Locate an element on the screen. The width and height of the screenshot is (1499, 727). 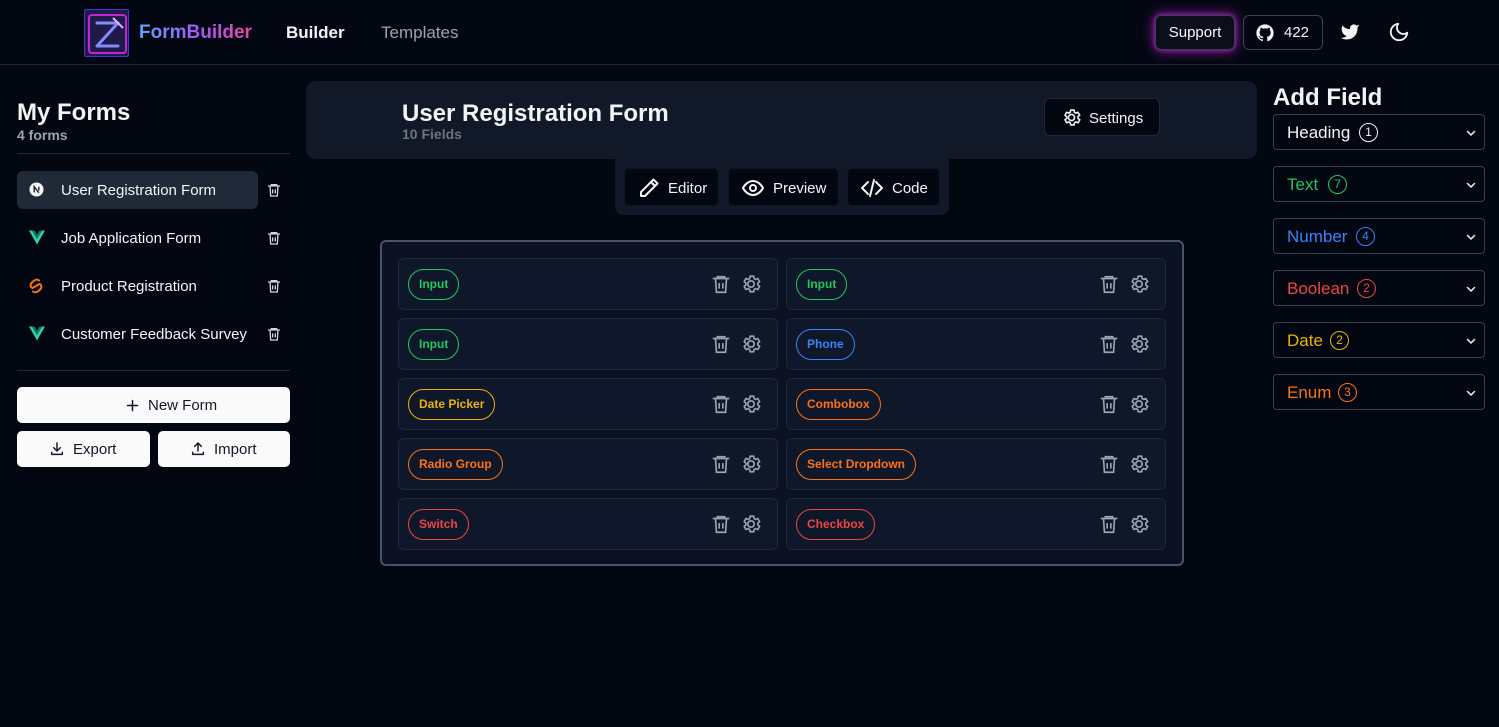
new-form-button: New Form is located at coordinates (153, 405).